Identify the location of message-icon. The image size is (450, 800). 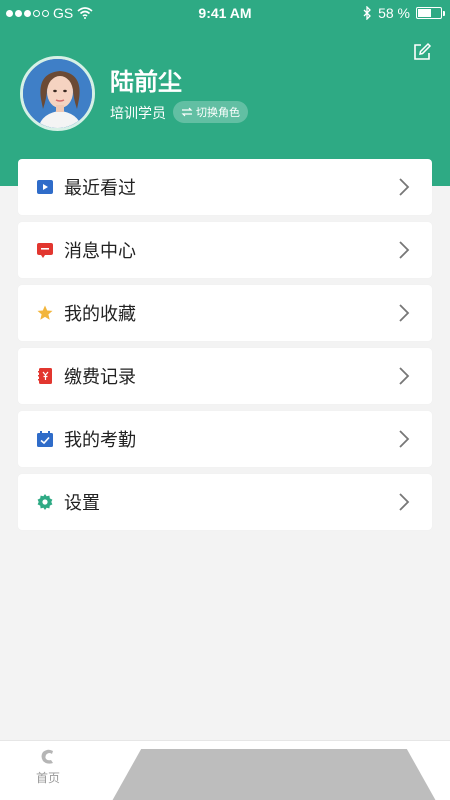
(45, 250).